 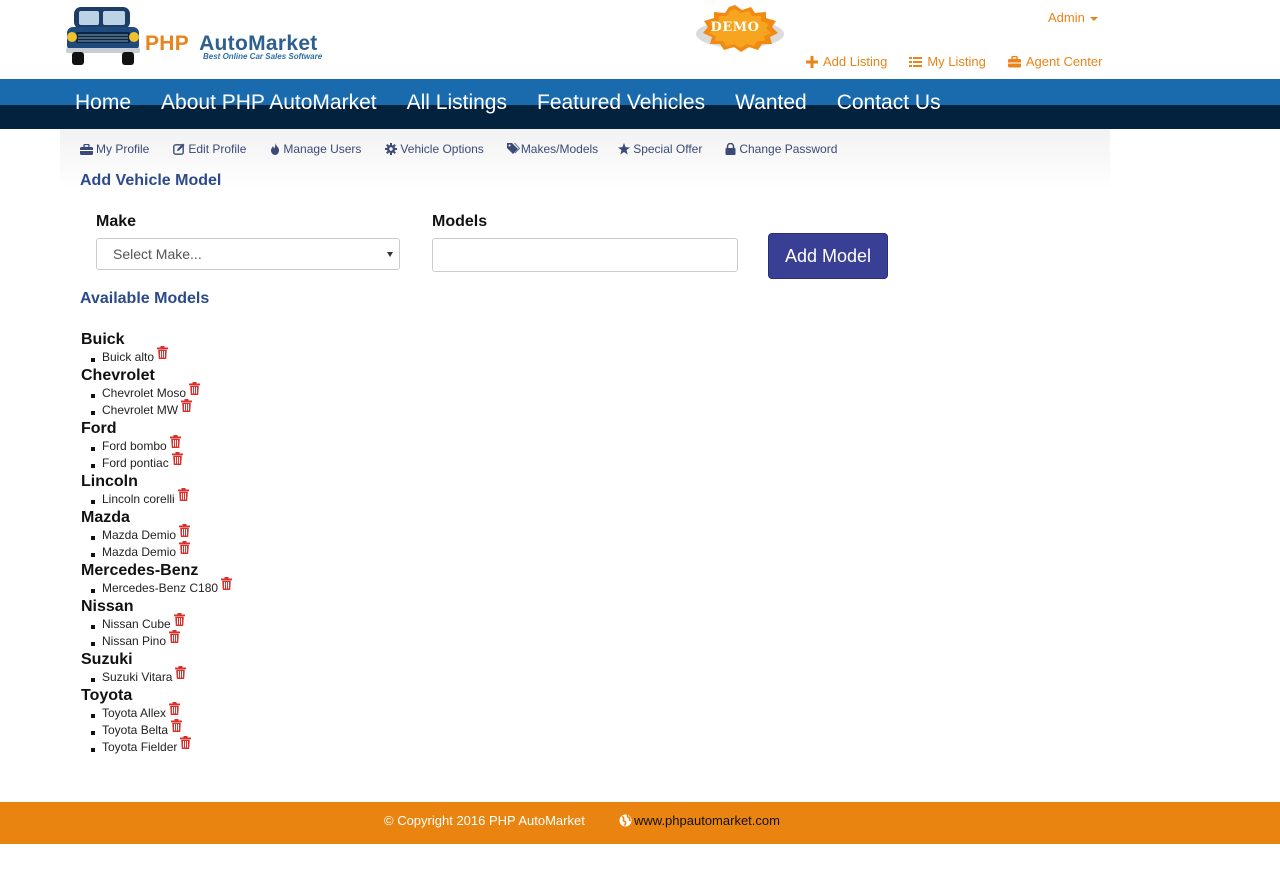 I want to click on list-item: Mercedes-Benz C180, so click(x=281, y=587).